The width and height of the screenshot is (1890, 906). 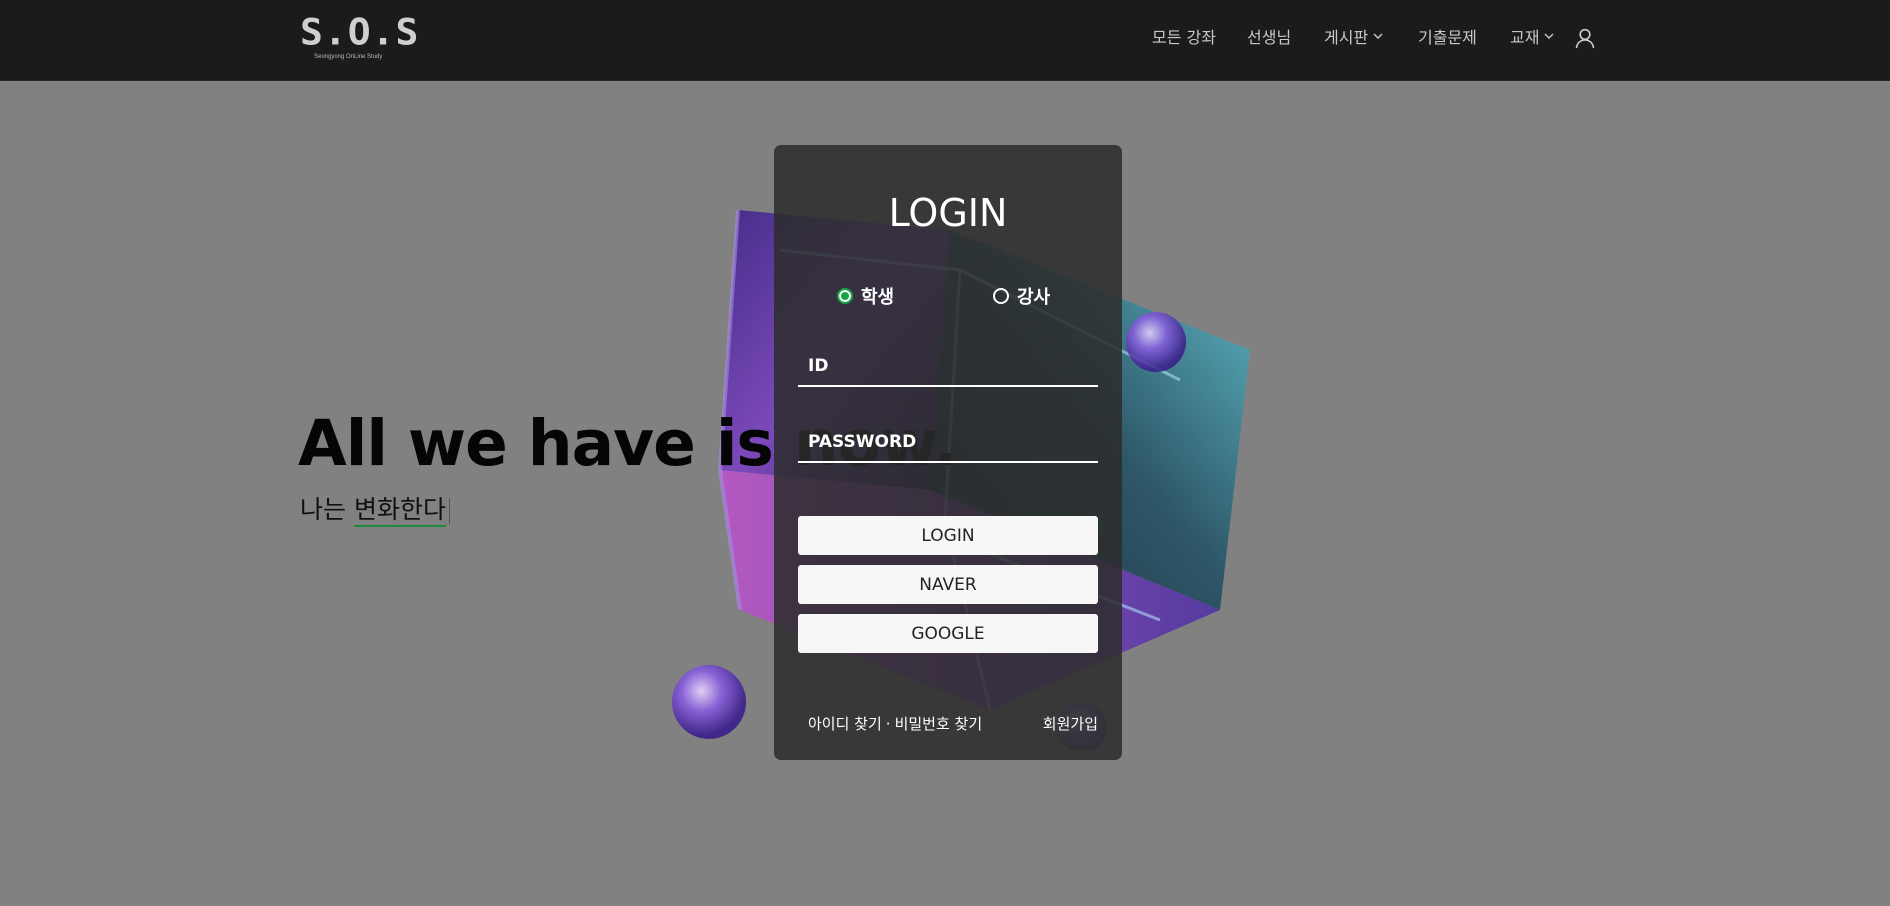 I want to click on login-button: LOGIN, so click(x=948, y=535).